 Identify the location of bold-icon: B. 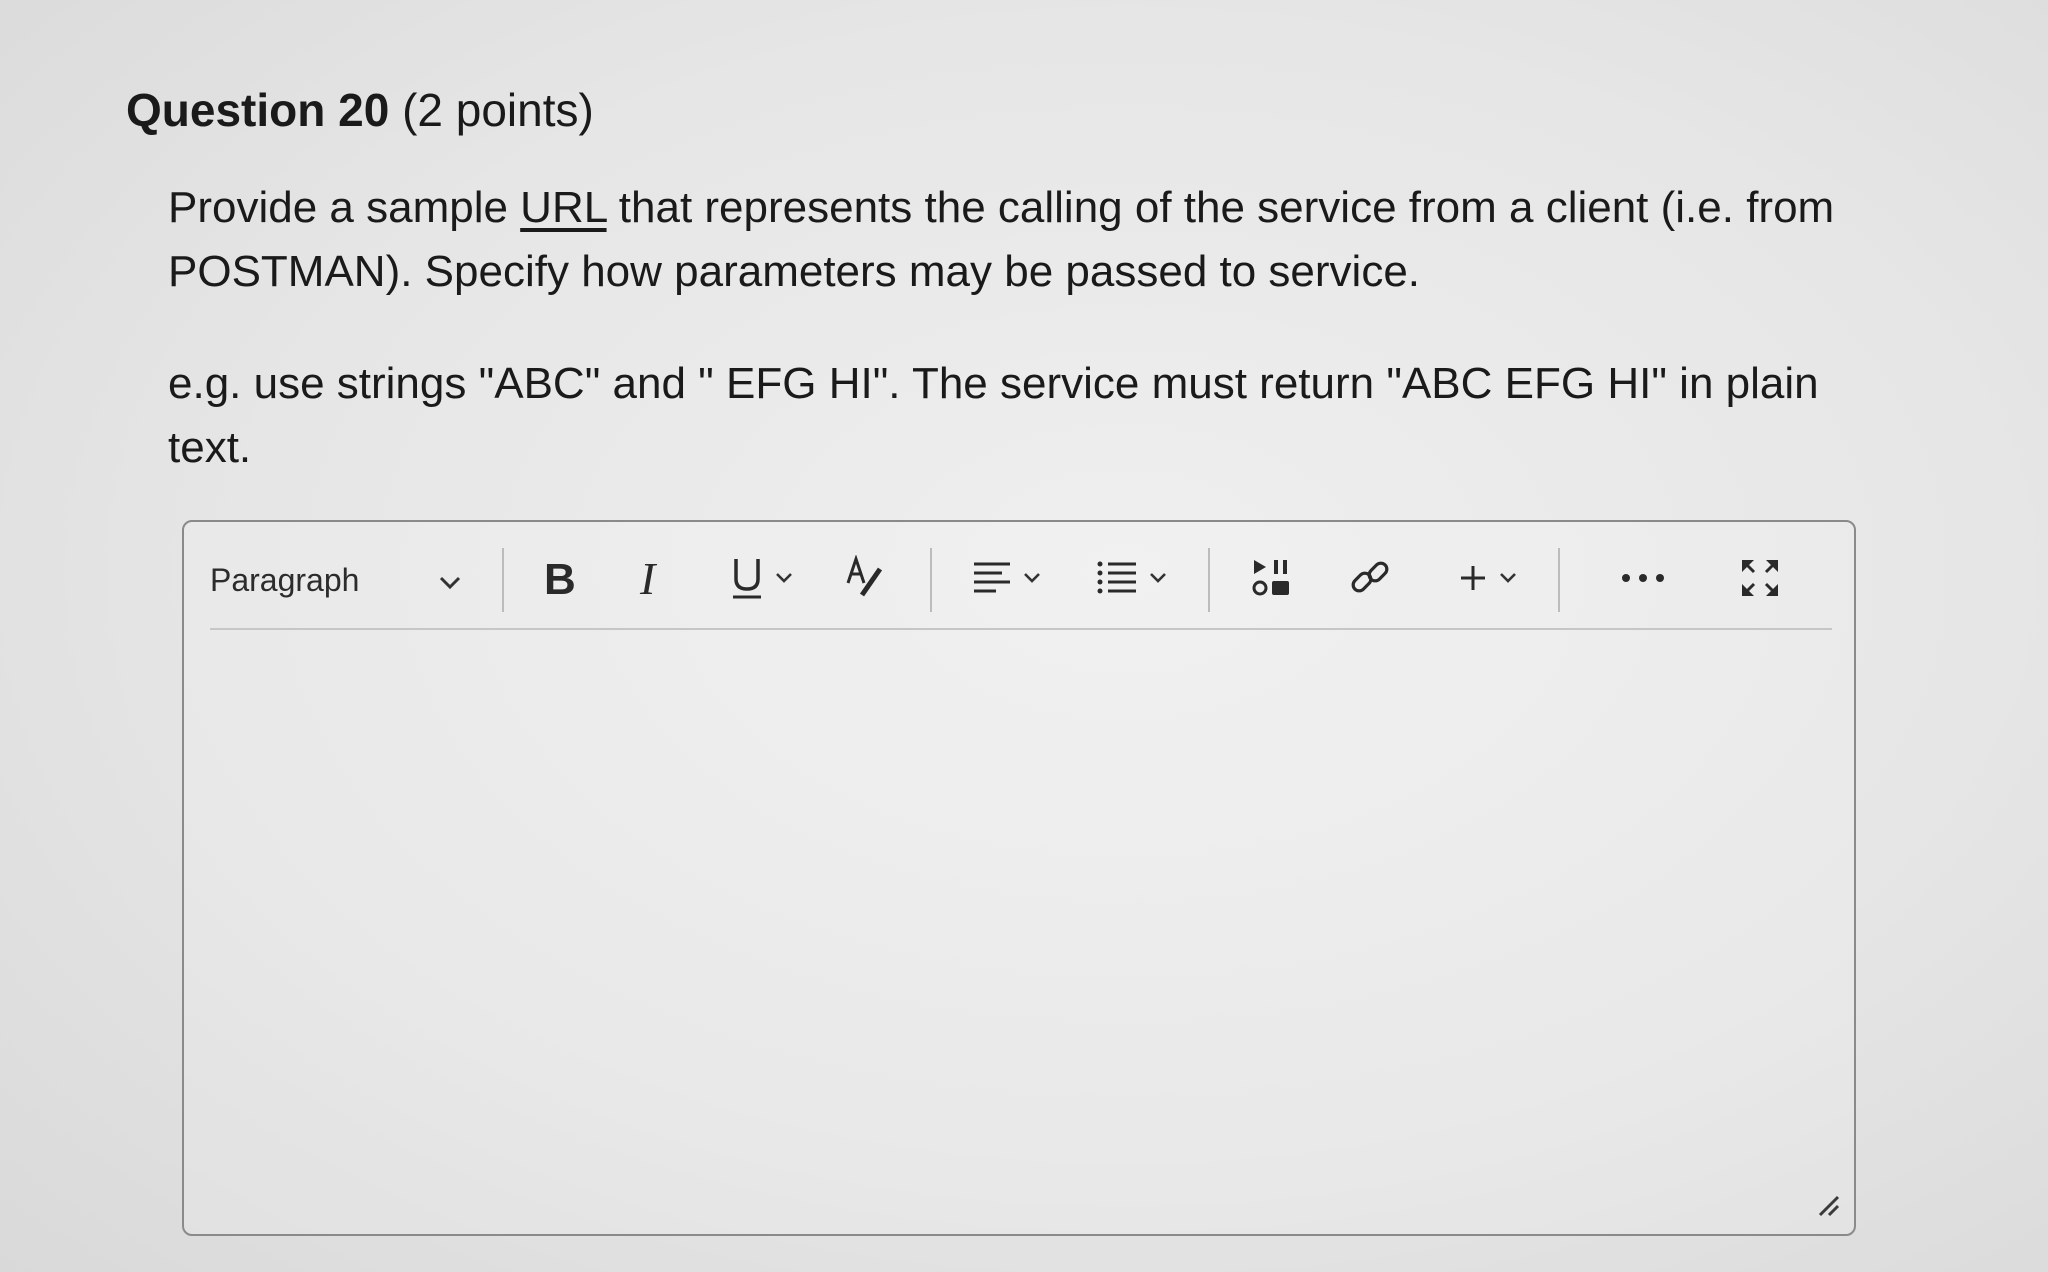
(560, 580).